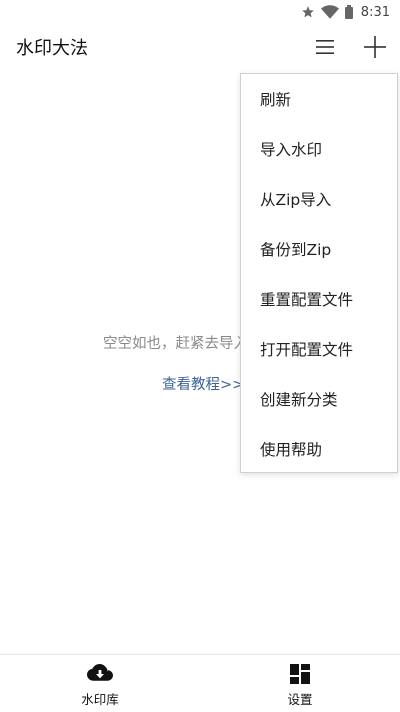 The image size is (400, 712). What do you see at coordinates (319, 450) in the screenshot?
I see `menu-item-help: 使用帮助` at bounding box center [319, 450].